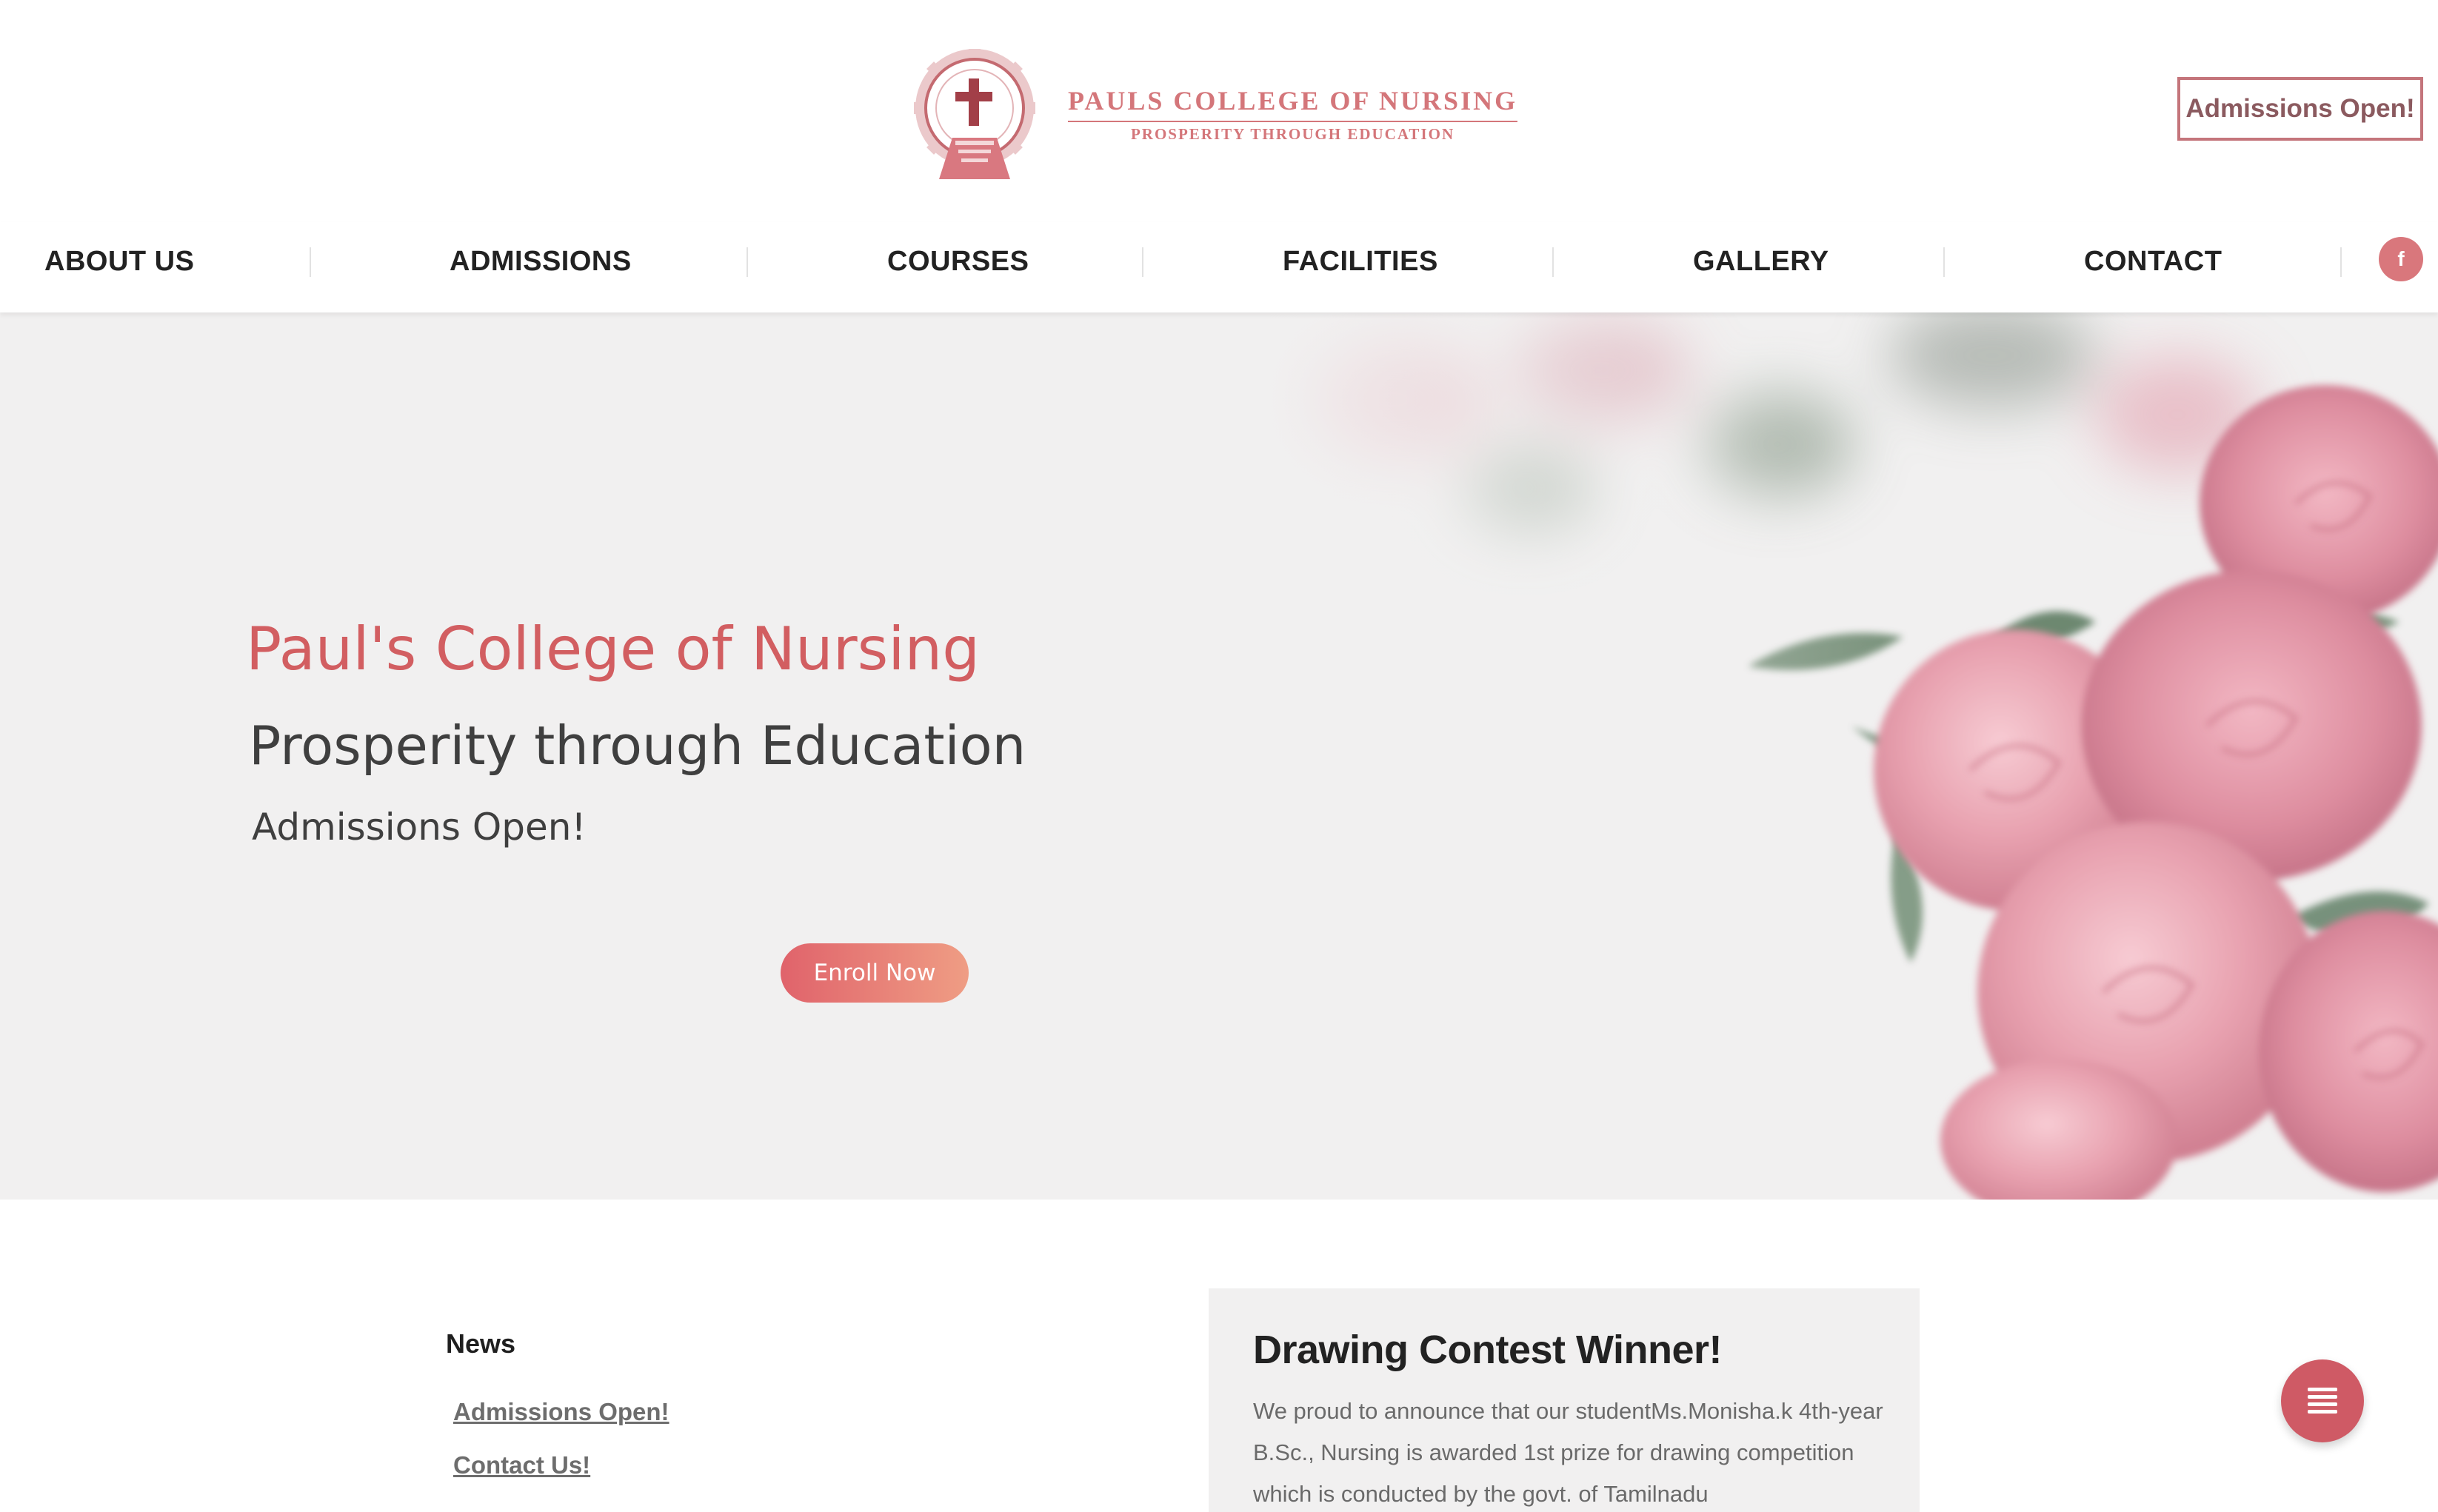  I want to click on nav-item-courses: COURSES, so click(958, 261).